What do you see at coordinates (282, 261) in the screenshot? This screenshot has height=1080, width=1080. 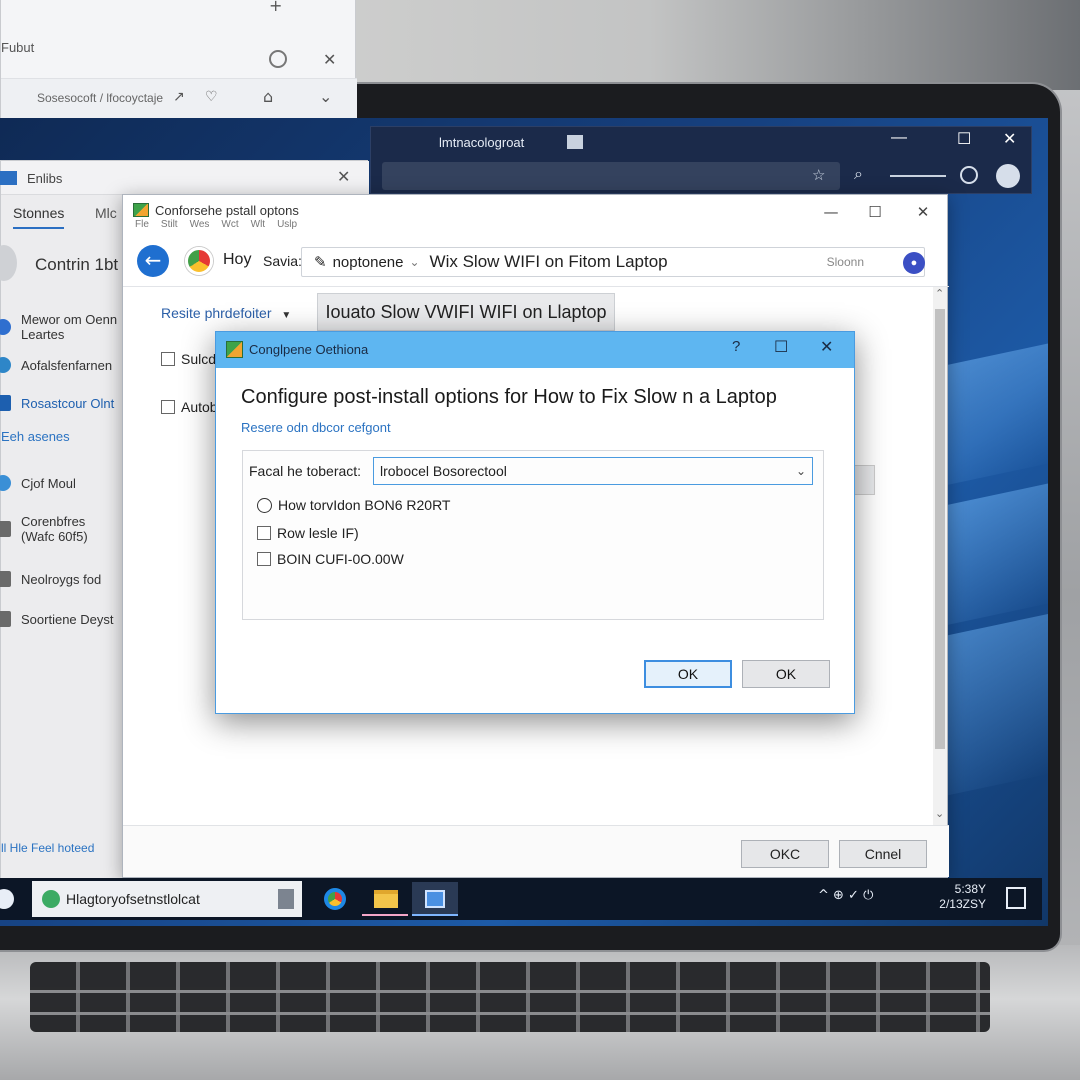 I see `nav-label-2: Savia:` at bounding box center [282, 261].